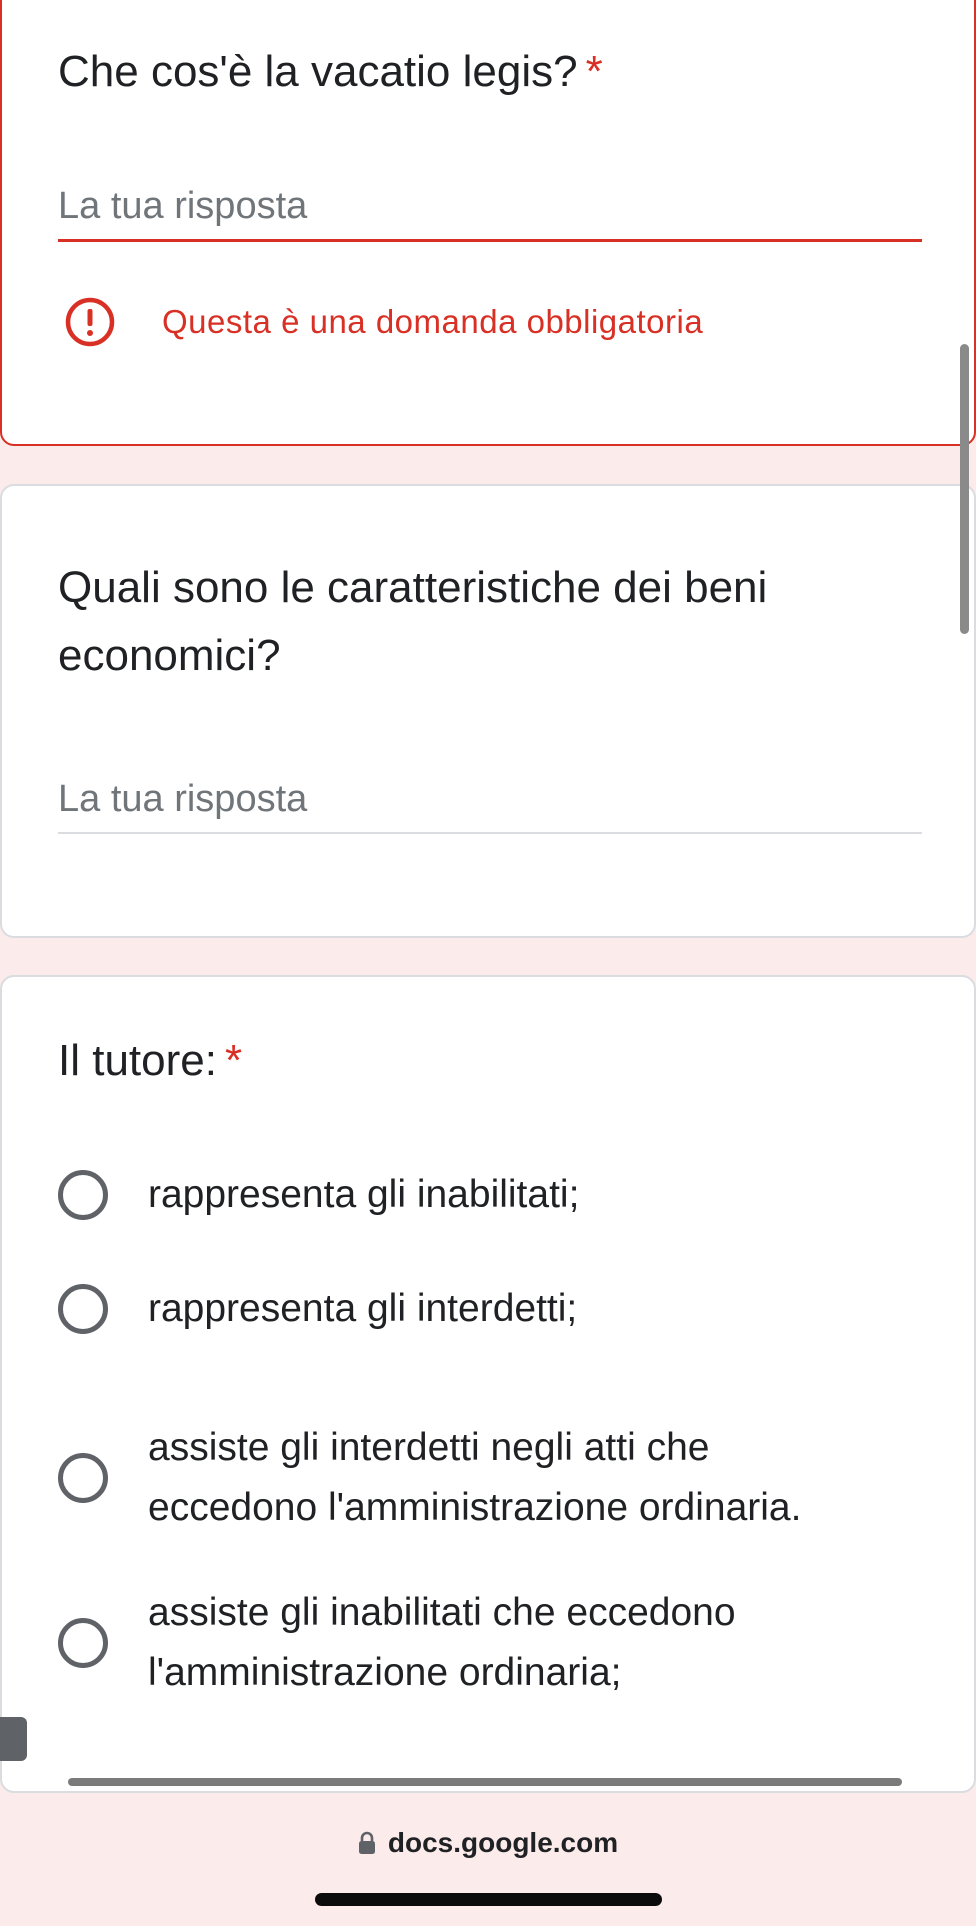  I want to click on radio-option-inabilitati: rappresenta gli inabilitati;, so click(488, 1195).